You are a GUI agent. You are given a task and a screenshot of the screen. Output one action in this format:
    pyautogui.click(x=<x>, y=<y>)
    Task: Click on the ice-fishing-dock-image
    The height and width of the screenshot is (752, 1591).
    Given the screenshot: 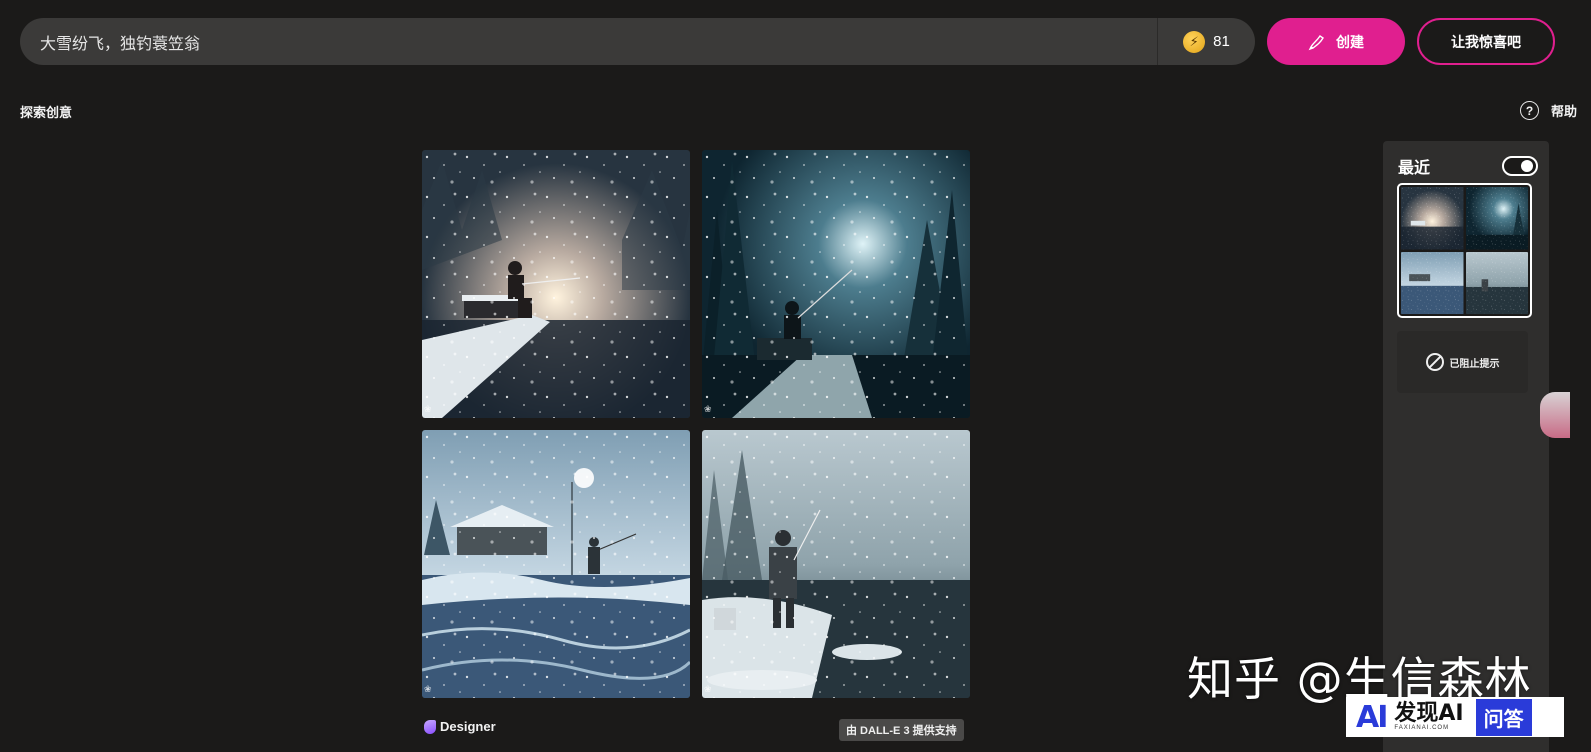 What is the action you would take?
    pyautogui.click(x=556, y=284)
    